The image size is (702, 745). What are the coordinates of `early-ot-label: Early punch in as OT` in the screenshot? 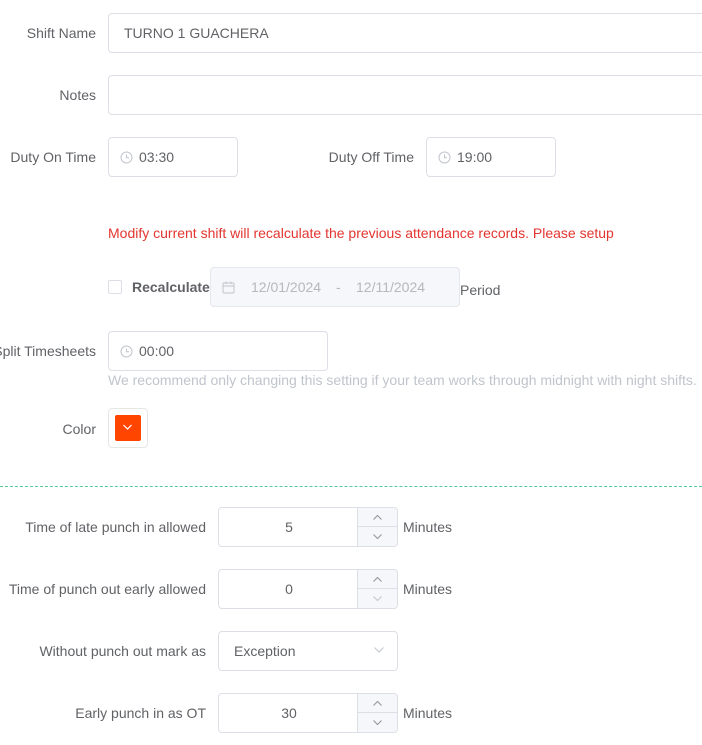 It's located at (140, 713).